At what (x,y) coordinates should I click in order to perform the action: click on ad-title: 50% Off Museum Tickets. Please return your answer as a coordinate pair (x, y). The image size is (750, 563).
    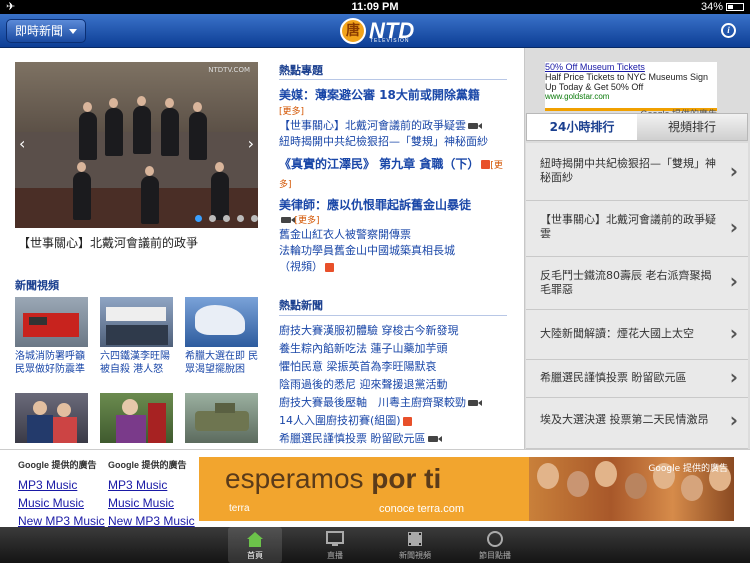
    Looking at the image, I should click on (631, 67).